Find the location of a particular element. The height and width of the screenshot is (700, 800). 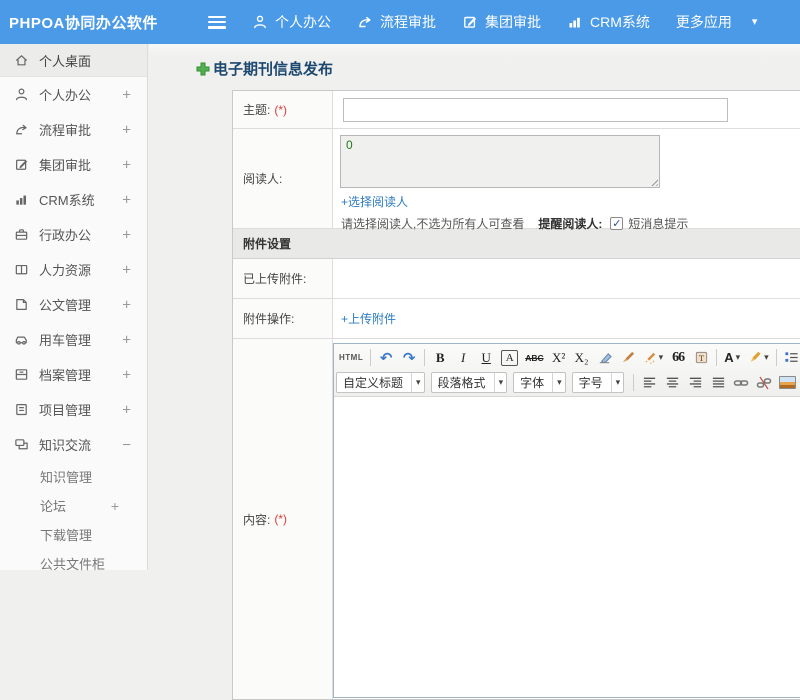

sidebar-item-human-resources: 人力资源 + is located at coordinates (73, 269).